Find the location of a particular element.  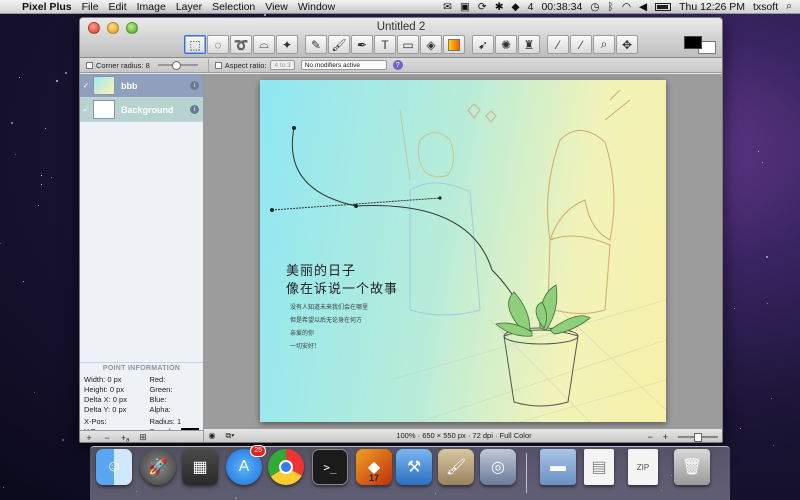

menu-view: View is located at coordinates (276, 7).